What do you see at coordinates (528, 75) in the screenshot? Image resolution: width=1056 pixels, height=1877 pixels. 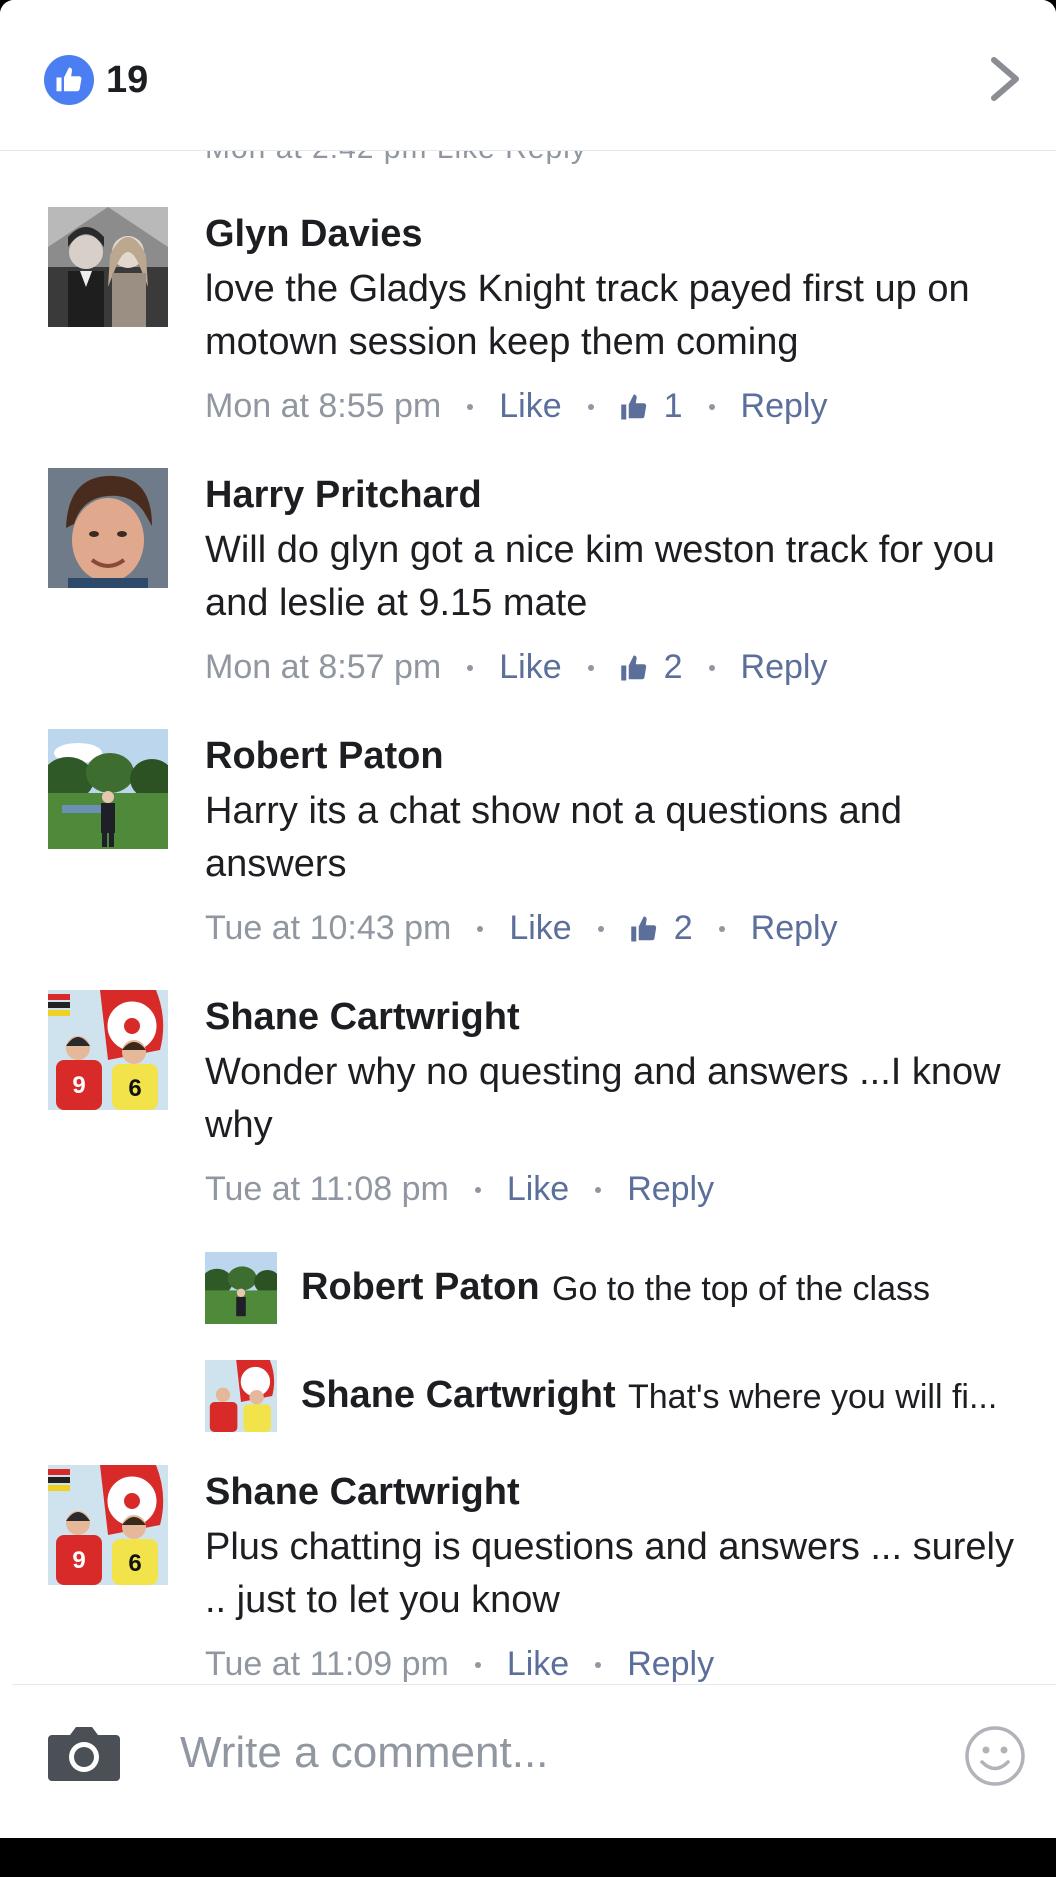 I see `reactions-header: 19` at bounding box center [528, 75].